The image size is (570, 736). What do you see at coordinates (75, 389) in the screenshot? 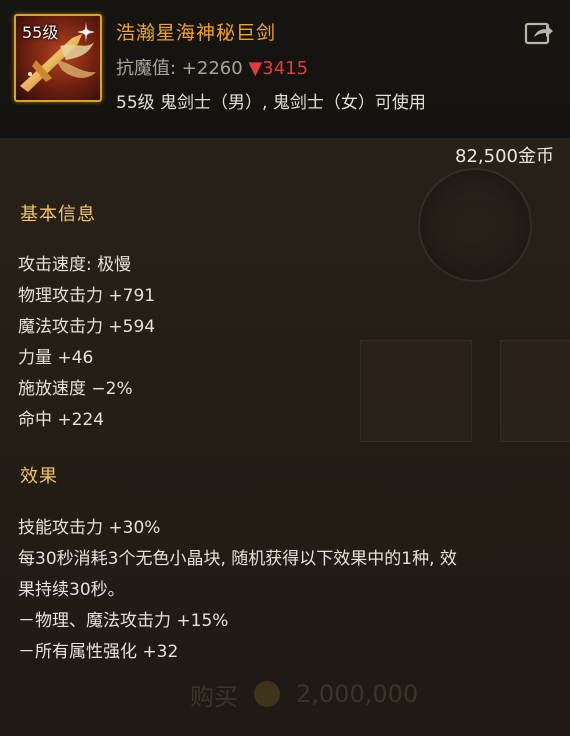
I see `stat-cast-speed: 施放速度 −2%` at bounding box center [75, 389].